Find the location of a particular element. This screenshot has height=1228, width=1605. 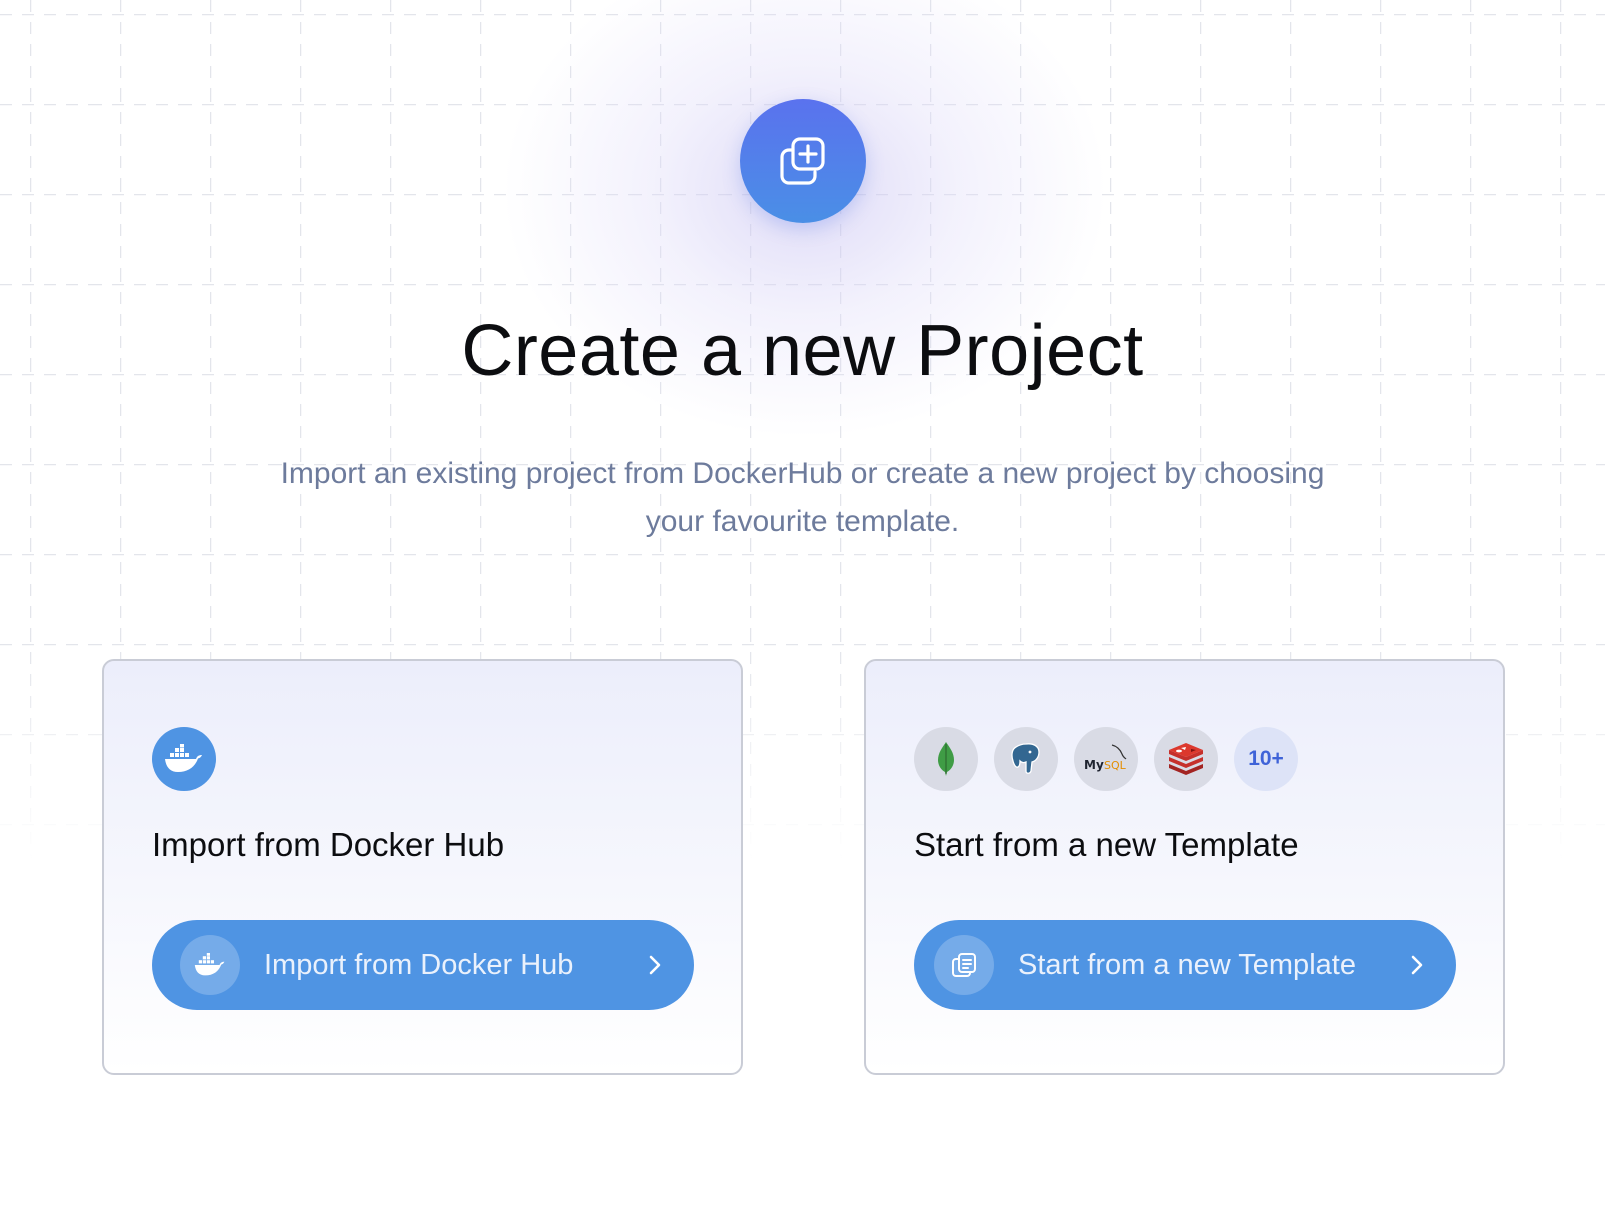

import-docker-hub-label: Import from Docker Hub is located at coordinates (419, 964).